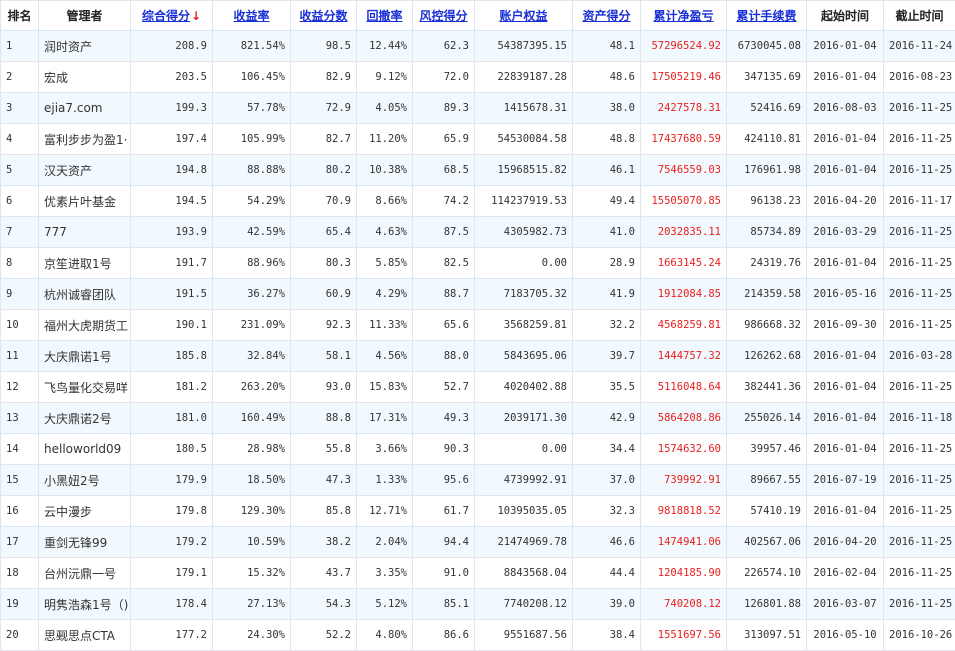 The image size is (955, 651). I want to click on asset-score-cell: 39.0, so click(607, 604).